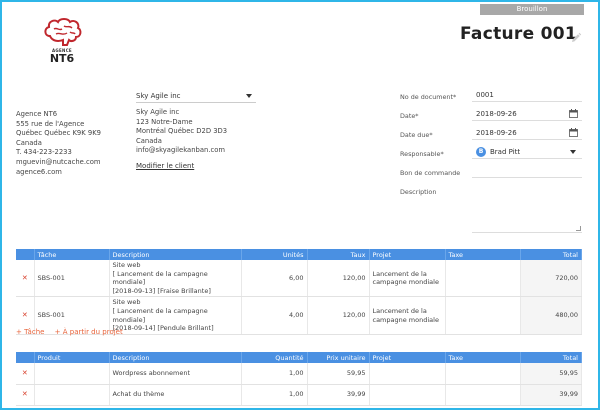 This screenshot has height=410, width=600. What do you see at coordinates (483, 357) in the screenshot?
I see `col-tax: Taxe` at bounding box center [483, 357].